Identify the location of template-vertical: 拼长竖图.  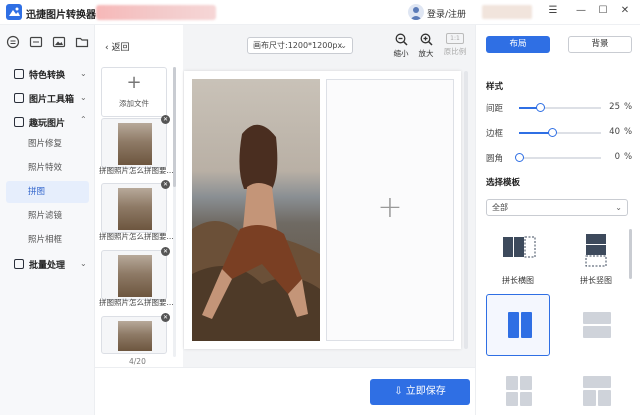
(596, 260).